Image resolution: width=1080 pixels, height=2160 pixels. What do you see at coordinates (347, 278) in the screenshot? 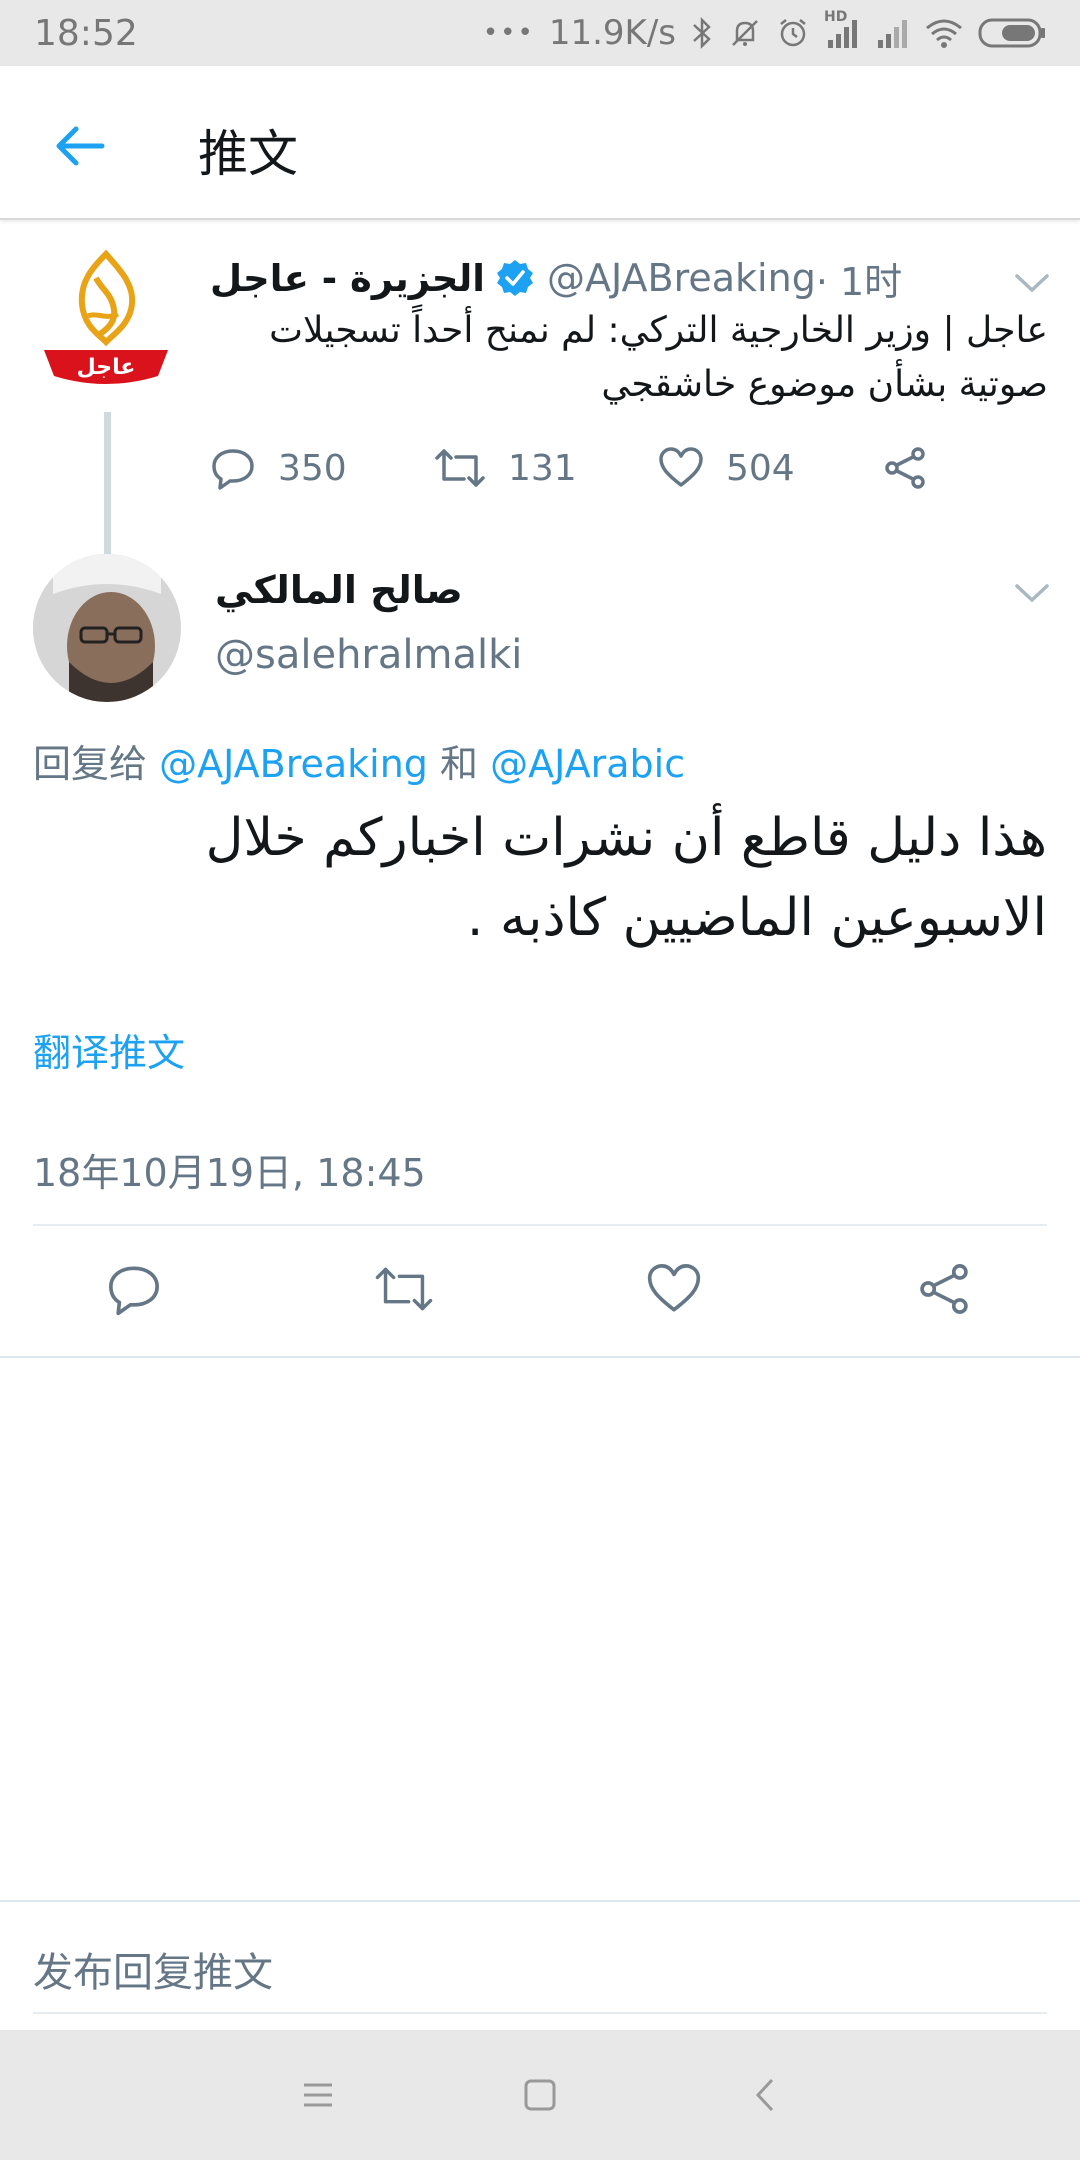
I see `author-name: الجزيرة - عاجل` at bounding box center [347, 278].